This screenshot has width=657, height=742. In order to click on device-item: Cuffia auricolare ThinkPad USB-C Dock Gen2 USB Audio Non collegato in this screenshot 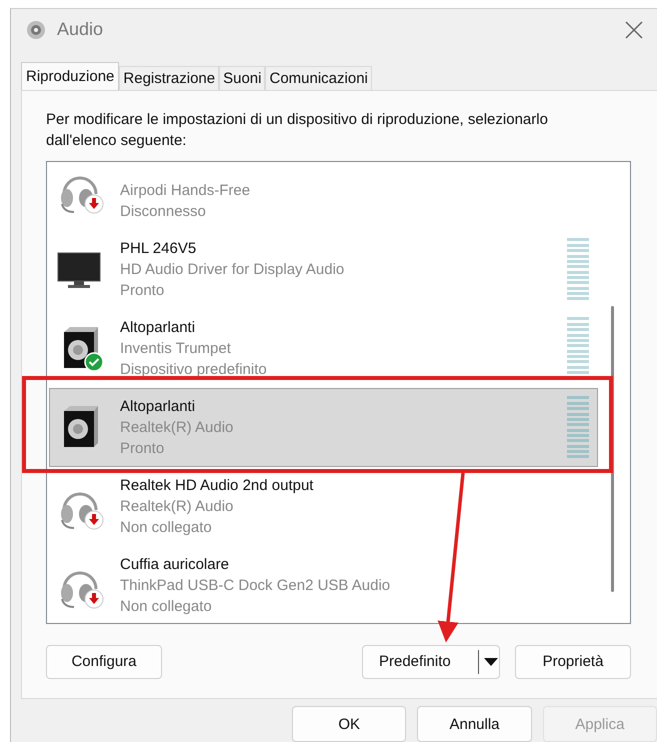, I will do `click(323, 584)`.